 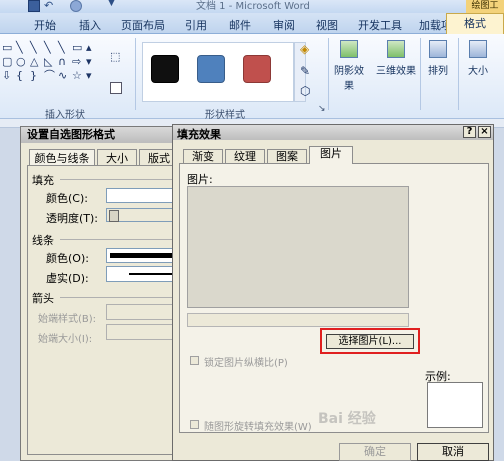 What do you see at coordinates (196, 25) in the screenshot?
I see `tab-references: 引用` at bounding box center [196, 25].